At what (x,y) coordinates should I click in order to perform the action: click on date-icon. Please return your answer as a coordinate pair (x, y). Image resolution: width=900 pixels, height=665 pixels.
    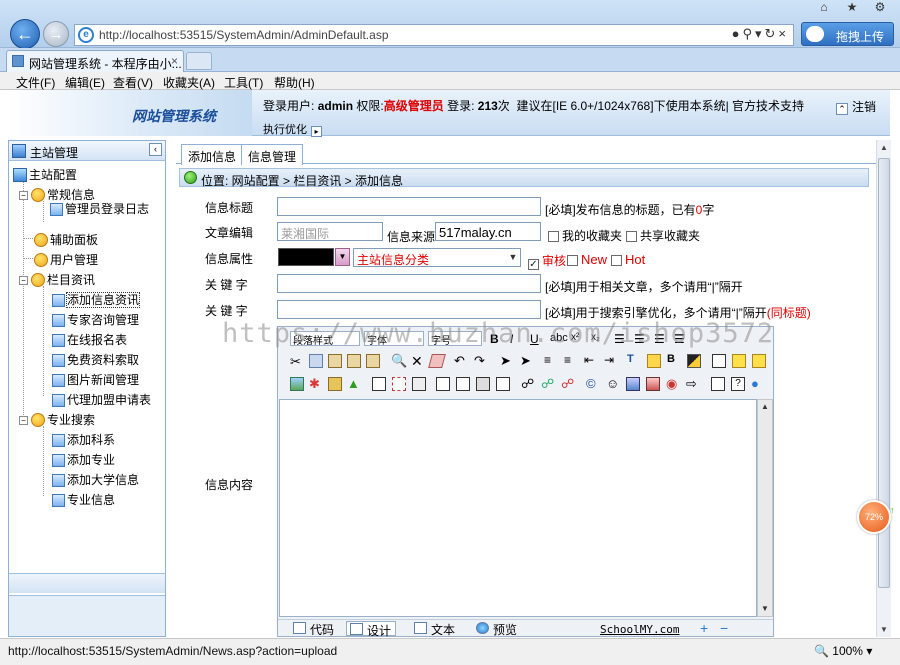
    Looking at the image, I should click on (633, 384).